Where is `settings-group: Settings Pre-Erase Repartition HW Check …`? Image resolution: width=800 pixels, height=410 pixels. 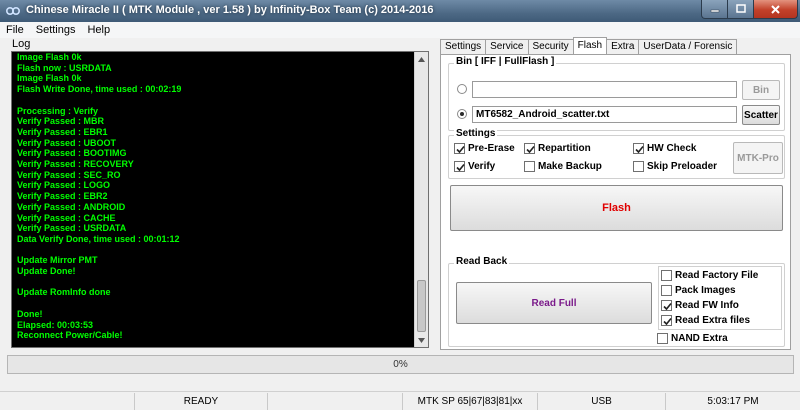 settings-group: Settings Pre-Erase Repartition HW Check … is located at coordinates (616, 153).